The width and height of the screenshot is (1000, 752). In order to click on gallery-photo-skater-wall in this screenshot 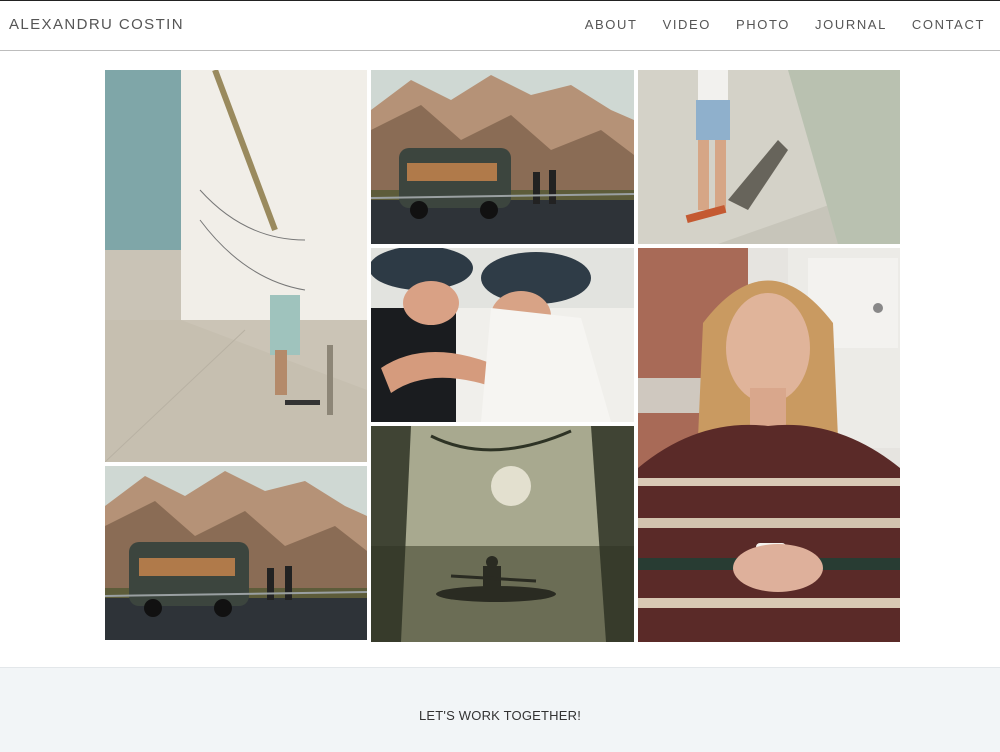, I will do `click(236, 266)`.